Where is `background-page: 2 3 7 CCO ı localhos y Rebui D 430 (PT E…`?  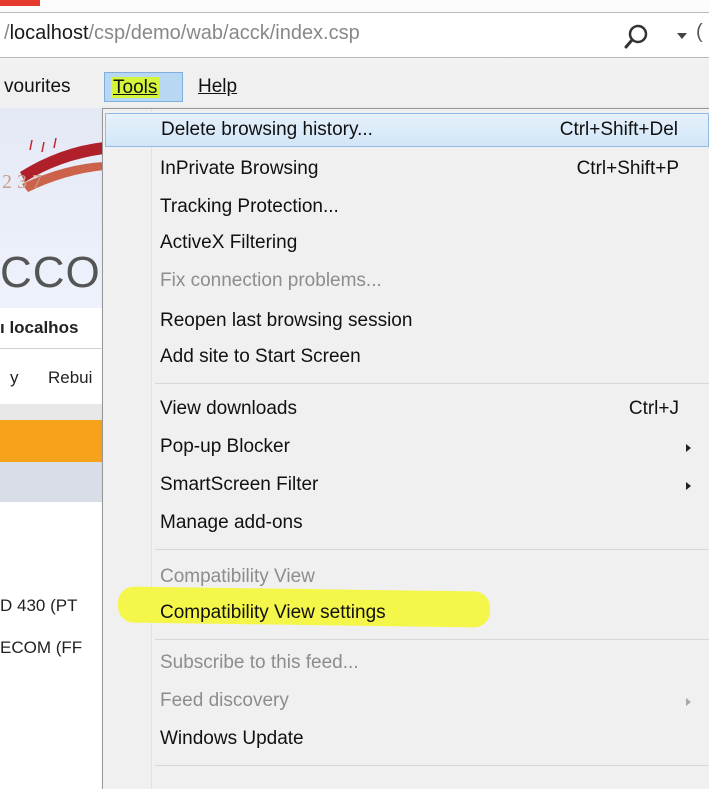 background-page: 2 3 7 CCO ı localhos y Rebui D 430 (PT E… is located at coordinates (52, 443).